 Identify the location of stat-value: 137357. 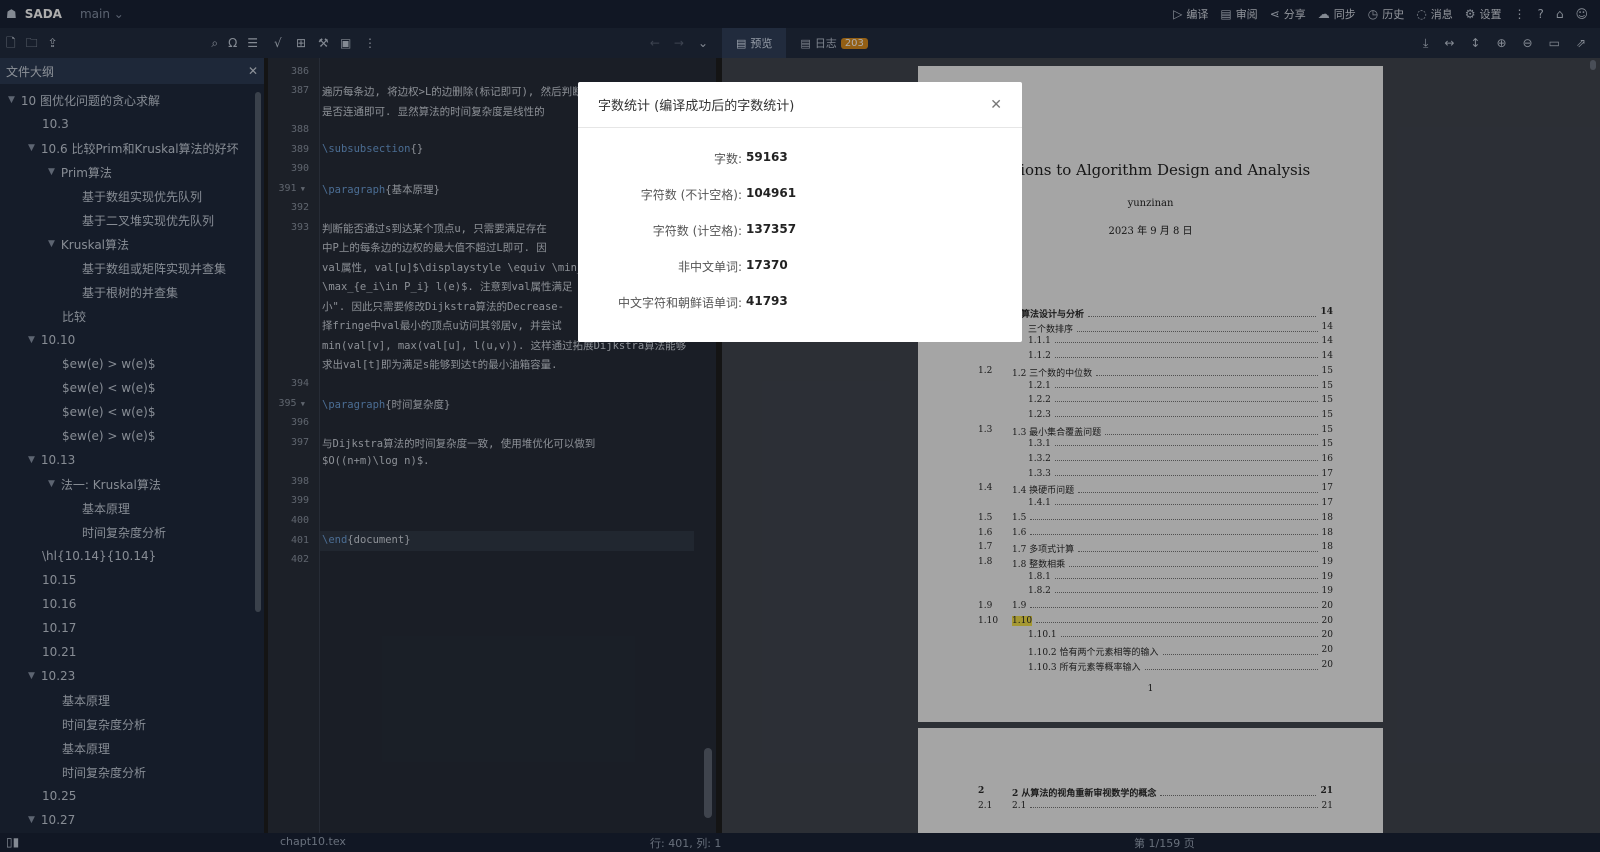
(771, 229).